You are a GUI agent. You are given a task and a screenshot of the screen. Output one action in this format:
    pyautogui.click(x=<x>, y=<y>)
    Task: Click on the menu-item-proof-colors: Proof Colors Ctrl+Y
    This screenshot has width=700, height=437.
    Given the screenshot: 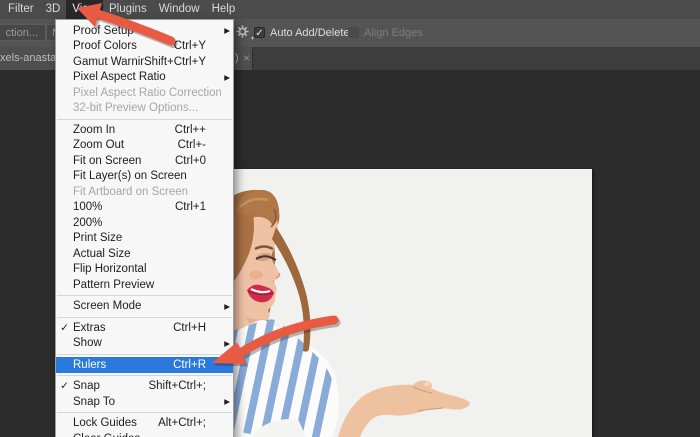 What is the action you would take?
    pyautogui.click(x=144, y=47)
    